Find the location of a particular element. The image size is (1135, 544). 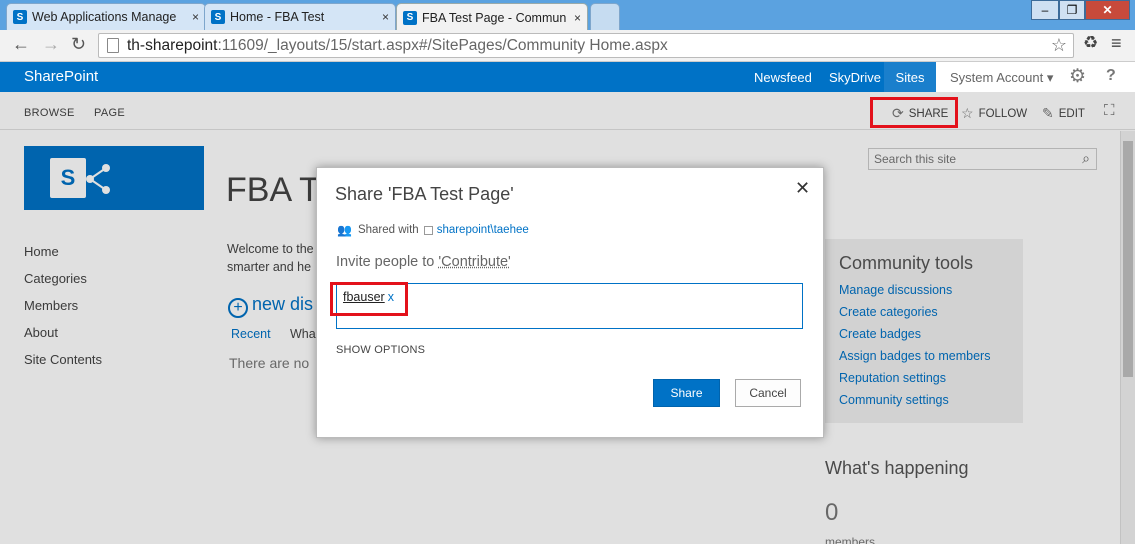

invite-label: Invite people to 'Contribute' is located at coordinates (423, 262).